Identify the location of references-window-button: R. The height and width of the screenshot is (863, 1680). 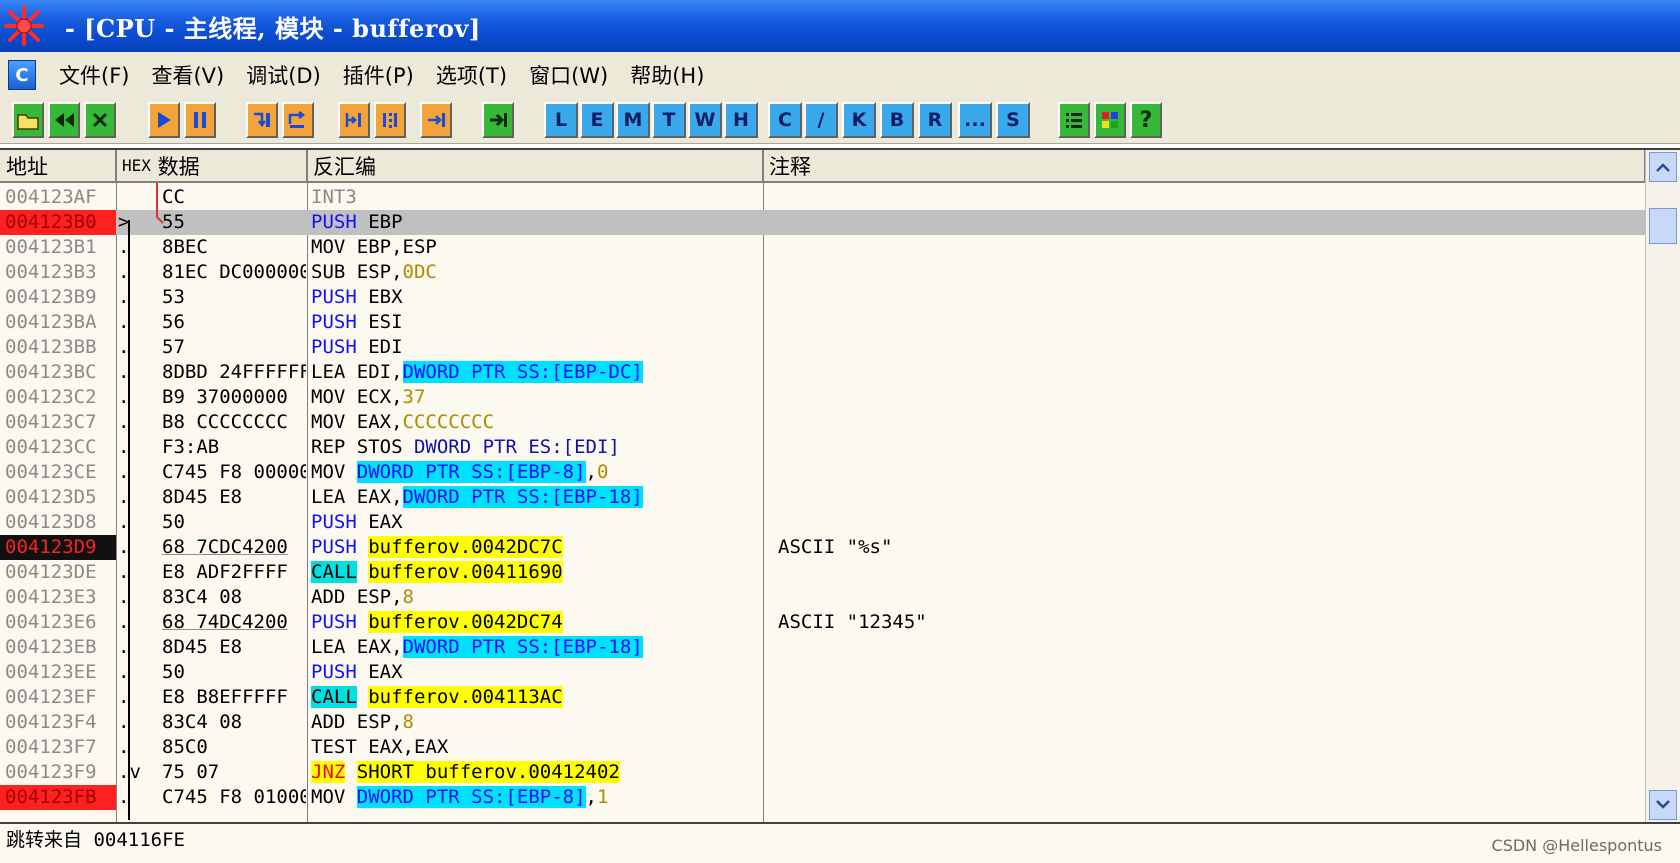
(935, 120).